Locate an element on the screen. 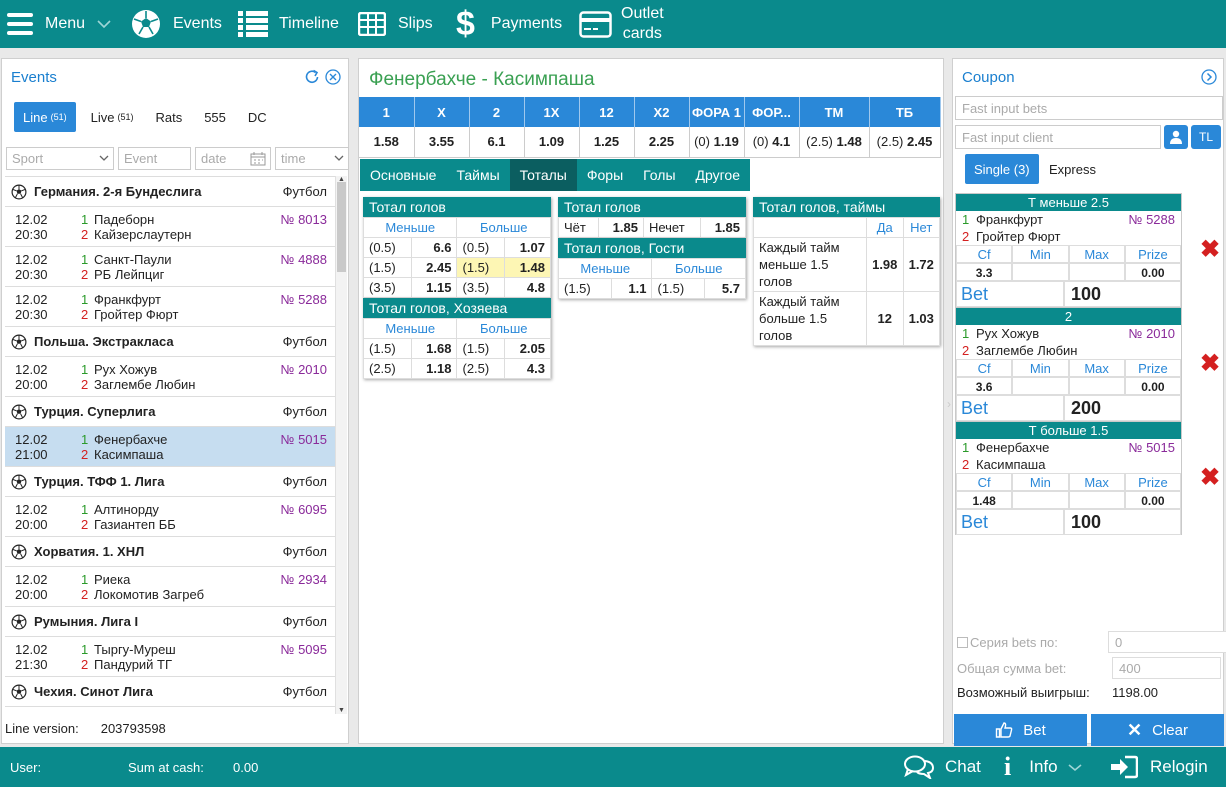  odds-param: (0) is located at coordinates (760, 142).